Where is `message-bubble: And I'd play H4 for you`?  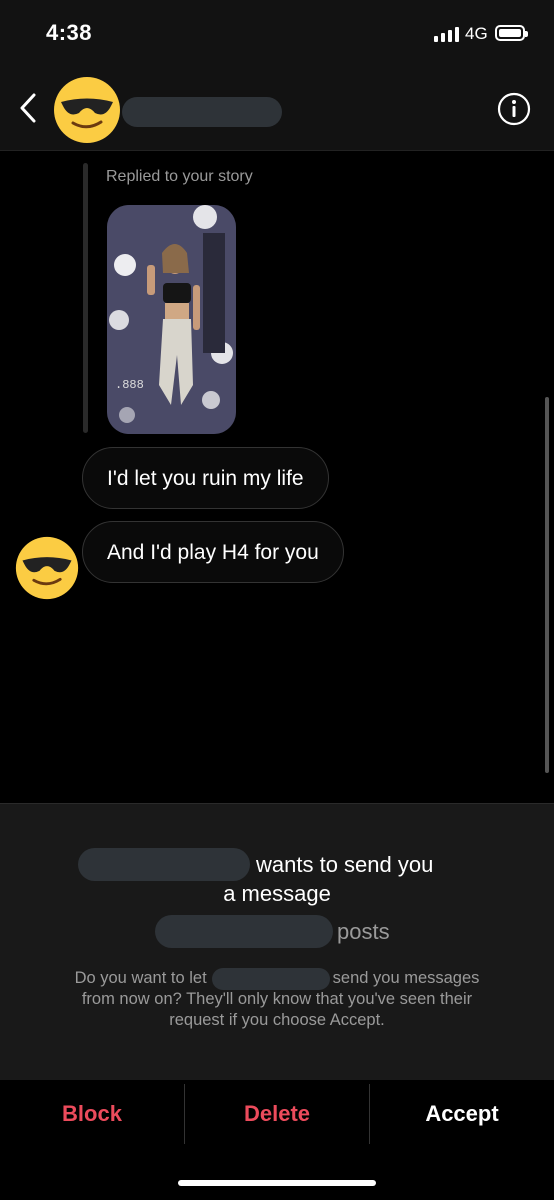 message-bubble: And I'd play H4 for you is located at coordinates (213, 552).